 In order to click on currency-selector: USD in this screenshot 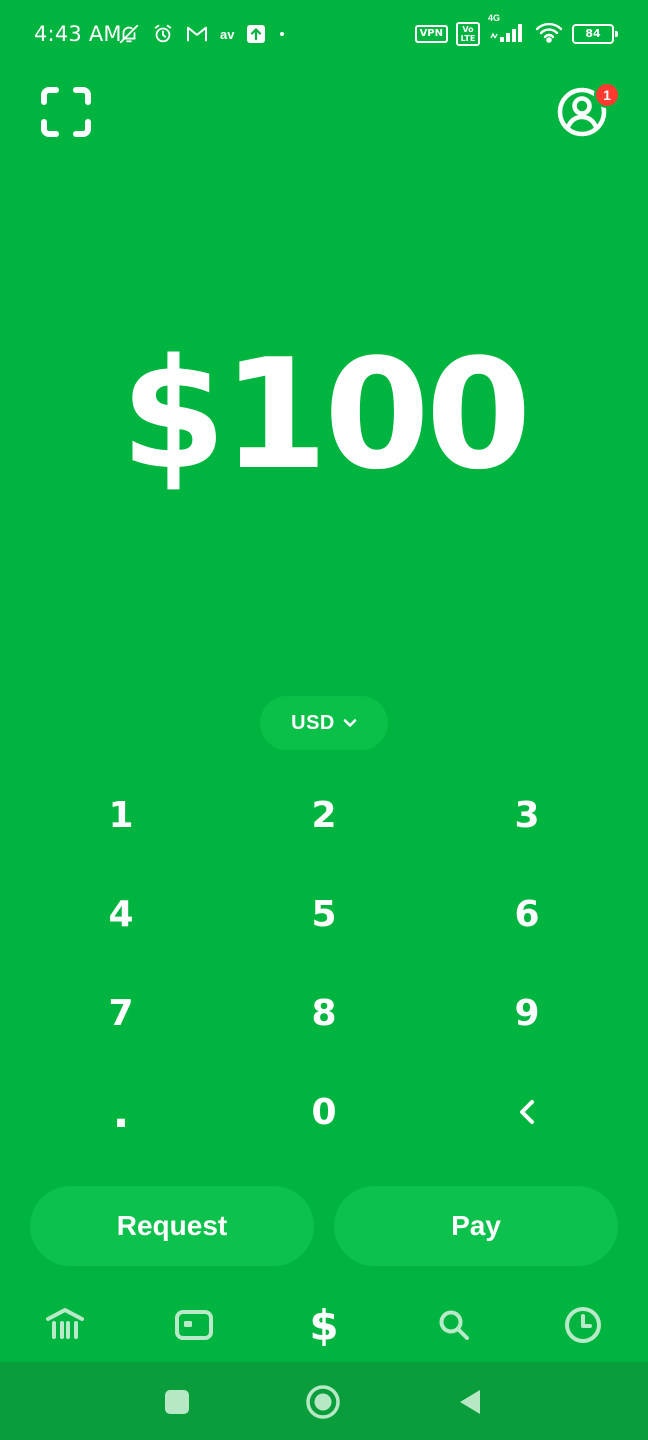, I will do `click(324, 723)`.